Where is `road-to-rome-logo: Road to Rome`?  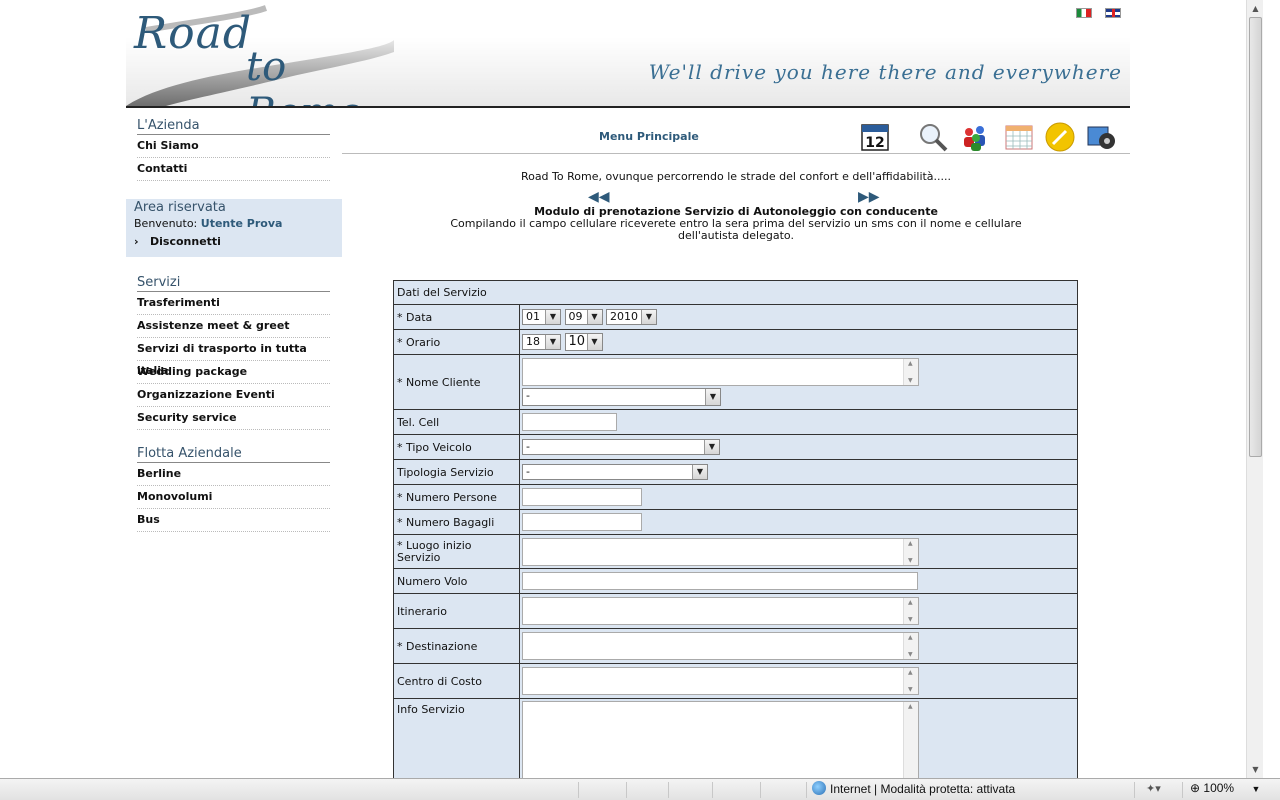
road-to-rome-logo: Road to Rome is located at coordinates (260, 53).